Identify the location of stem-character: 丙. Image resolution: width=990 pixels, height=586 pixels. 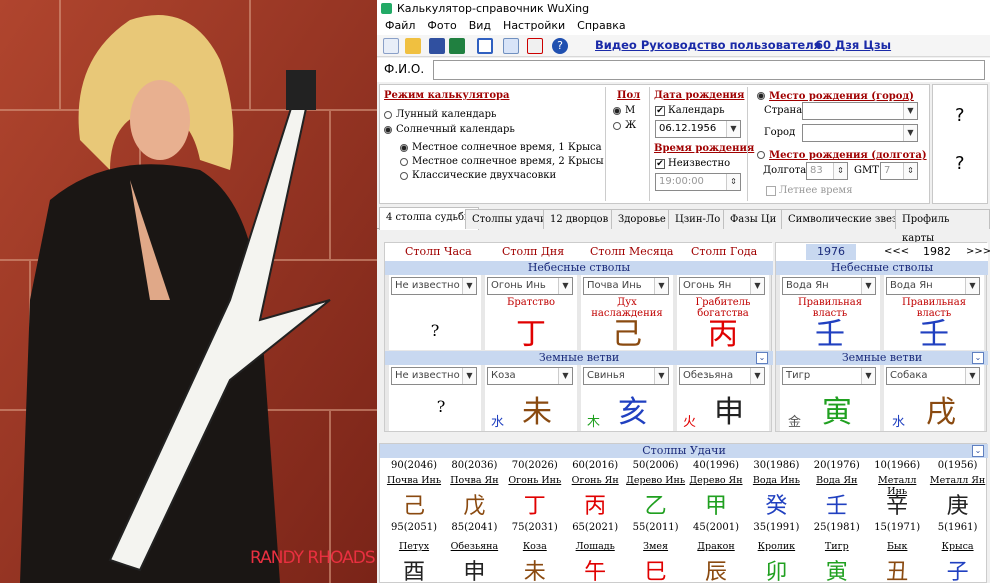
(723, 334).